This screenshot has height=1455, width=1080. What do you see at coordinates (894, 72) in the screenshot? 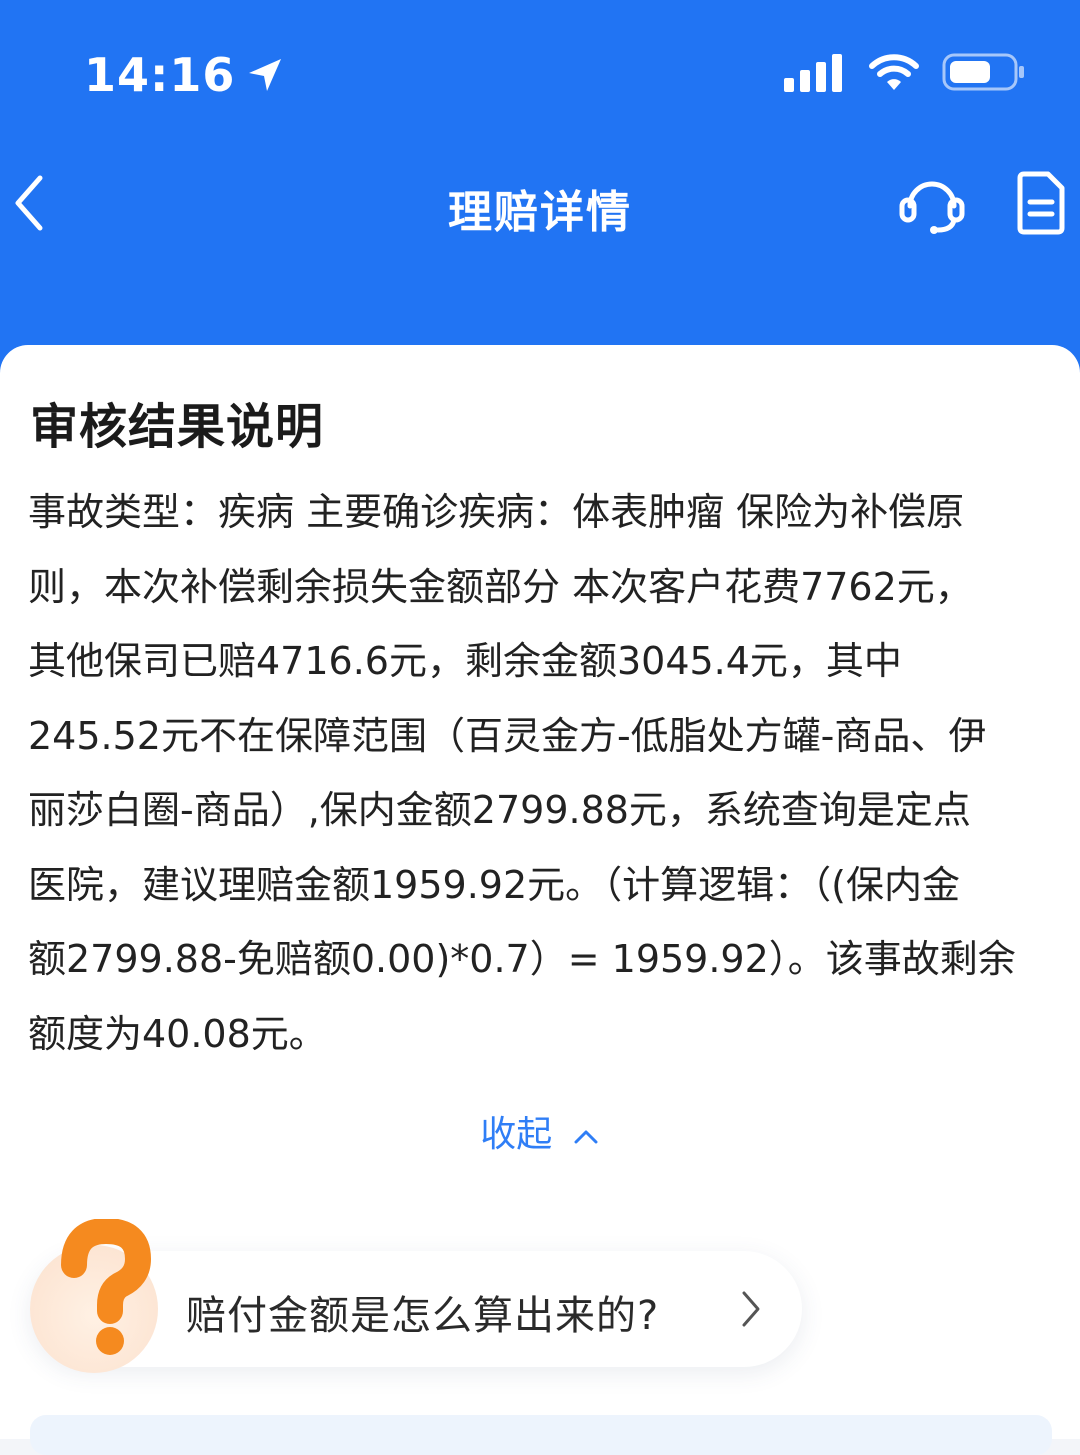
I see `wifi-icon` at bounding box center [894, 72].